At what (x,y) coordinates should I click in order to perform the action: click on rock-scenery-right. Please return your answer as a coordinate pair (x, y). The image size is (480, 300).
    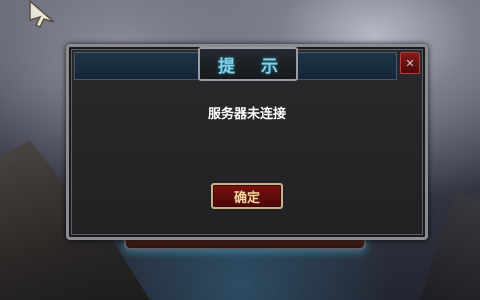
    Looking at the image, I should click on (450, 245).